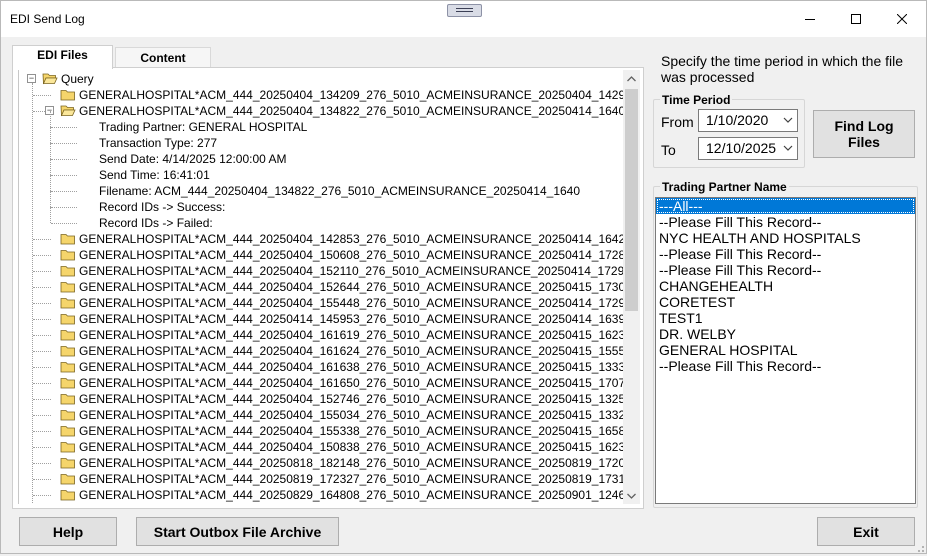 The image size is (927, 556). What do you see at coordinates (668, 150) in the screenshot?
I see `to-label: To` at bounding box center [668, 150].